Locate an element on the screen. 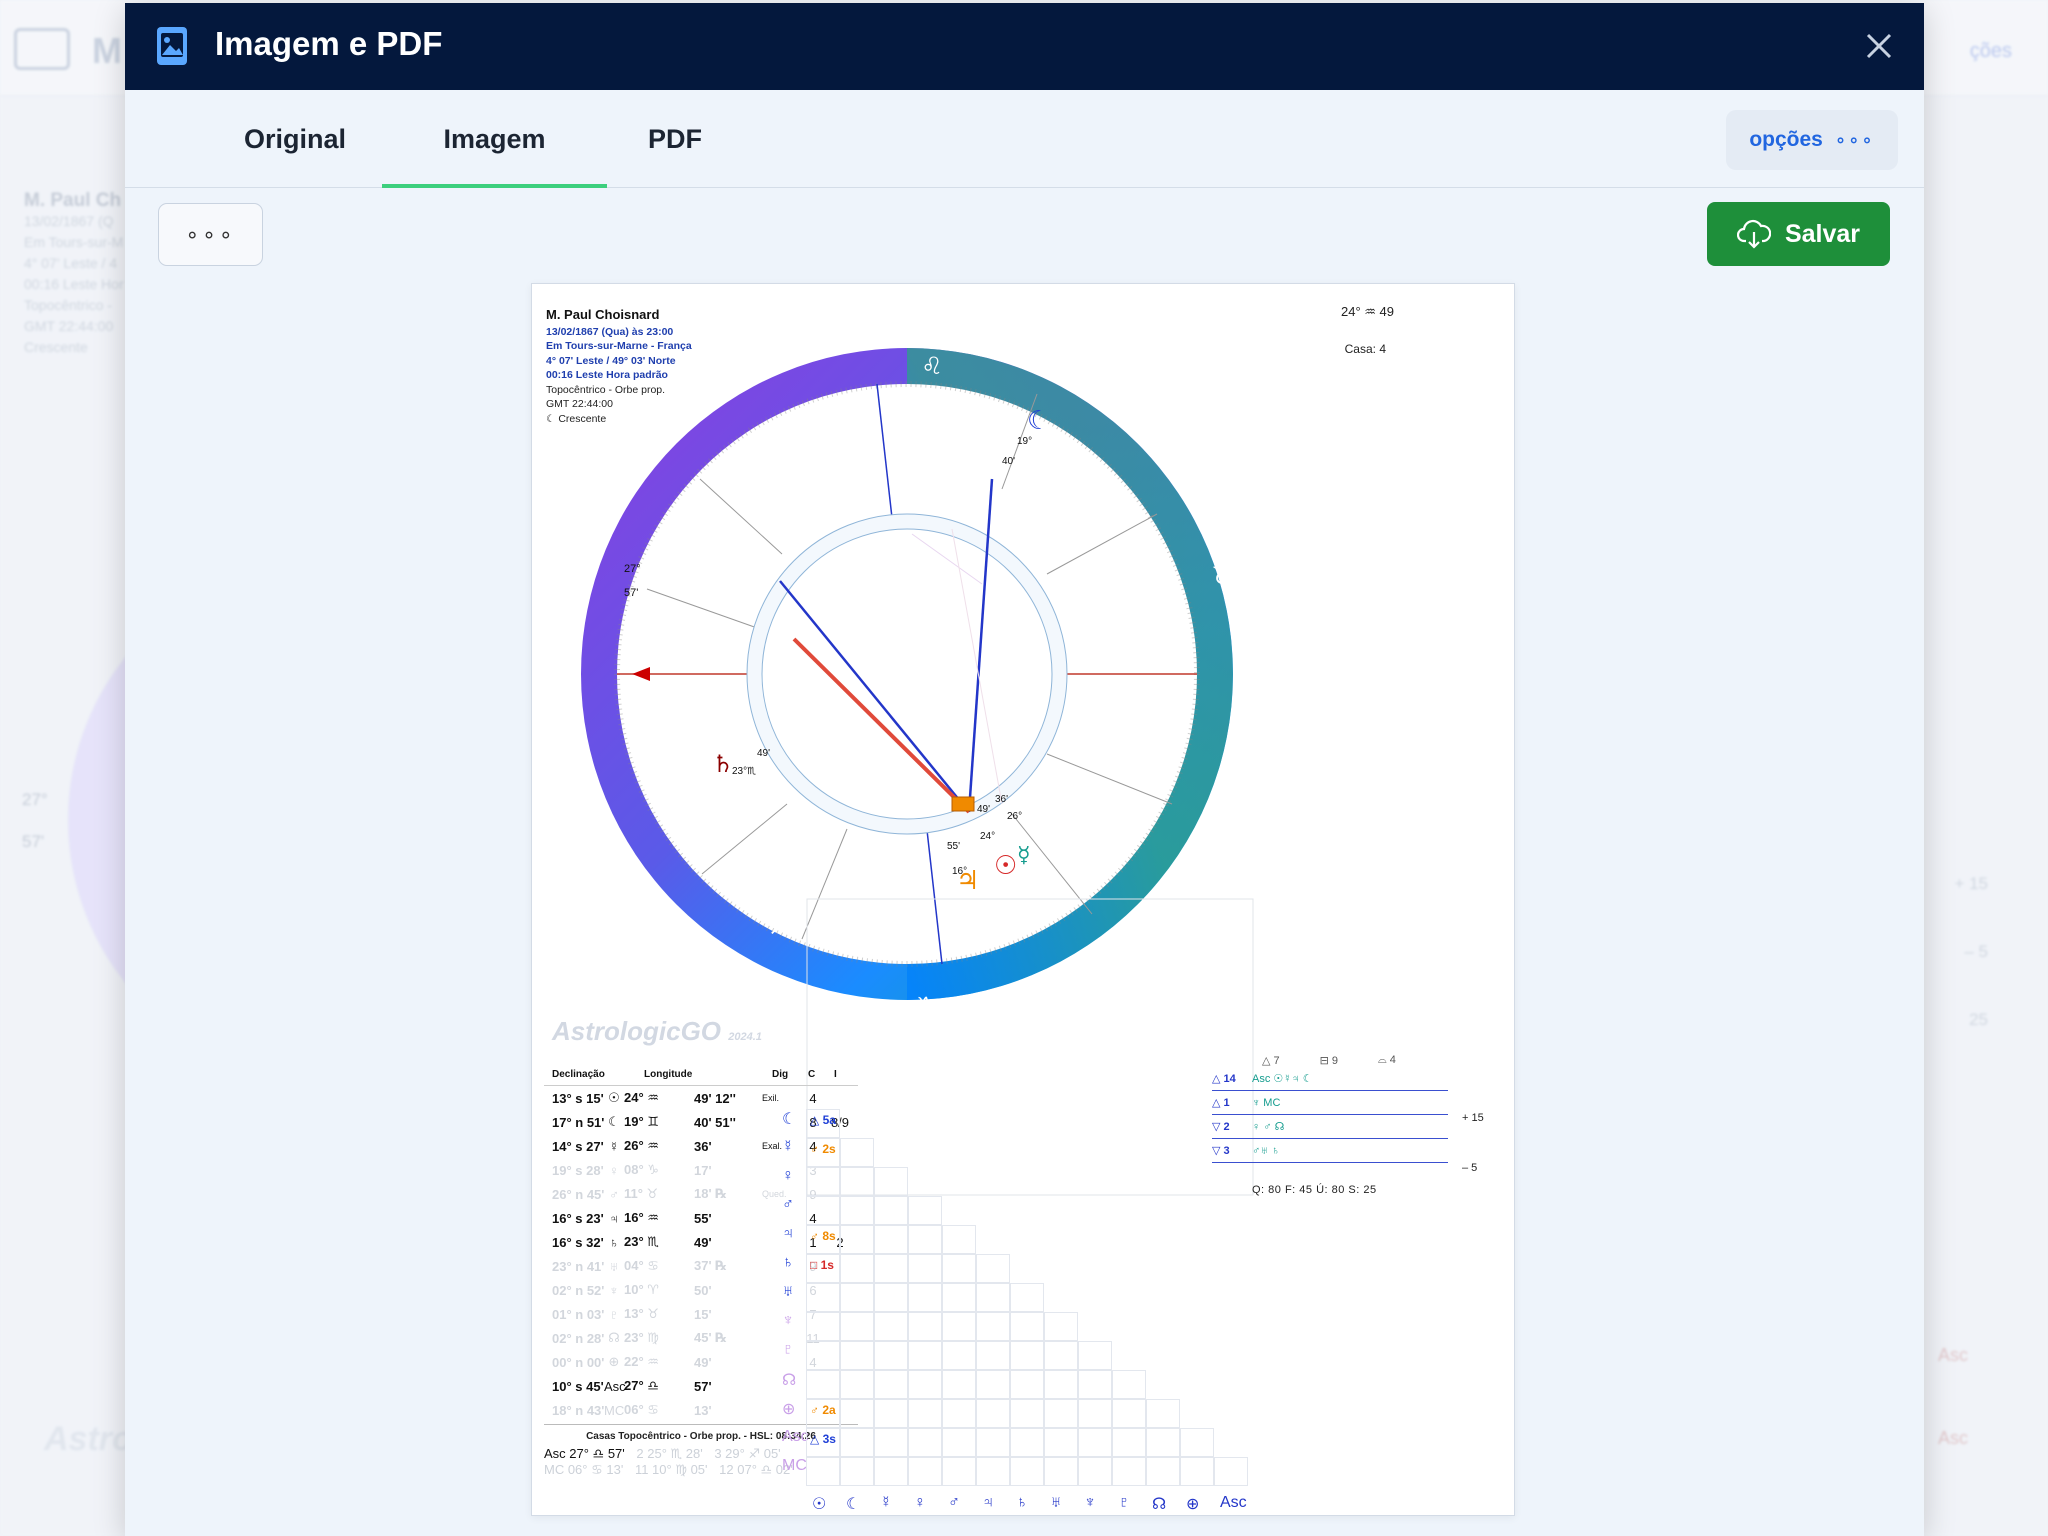 This screenshot has height=1536, width=2048. tab-pdf: PDF is located at coordinates (675, 139).